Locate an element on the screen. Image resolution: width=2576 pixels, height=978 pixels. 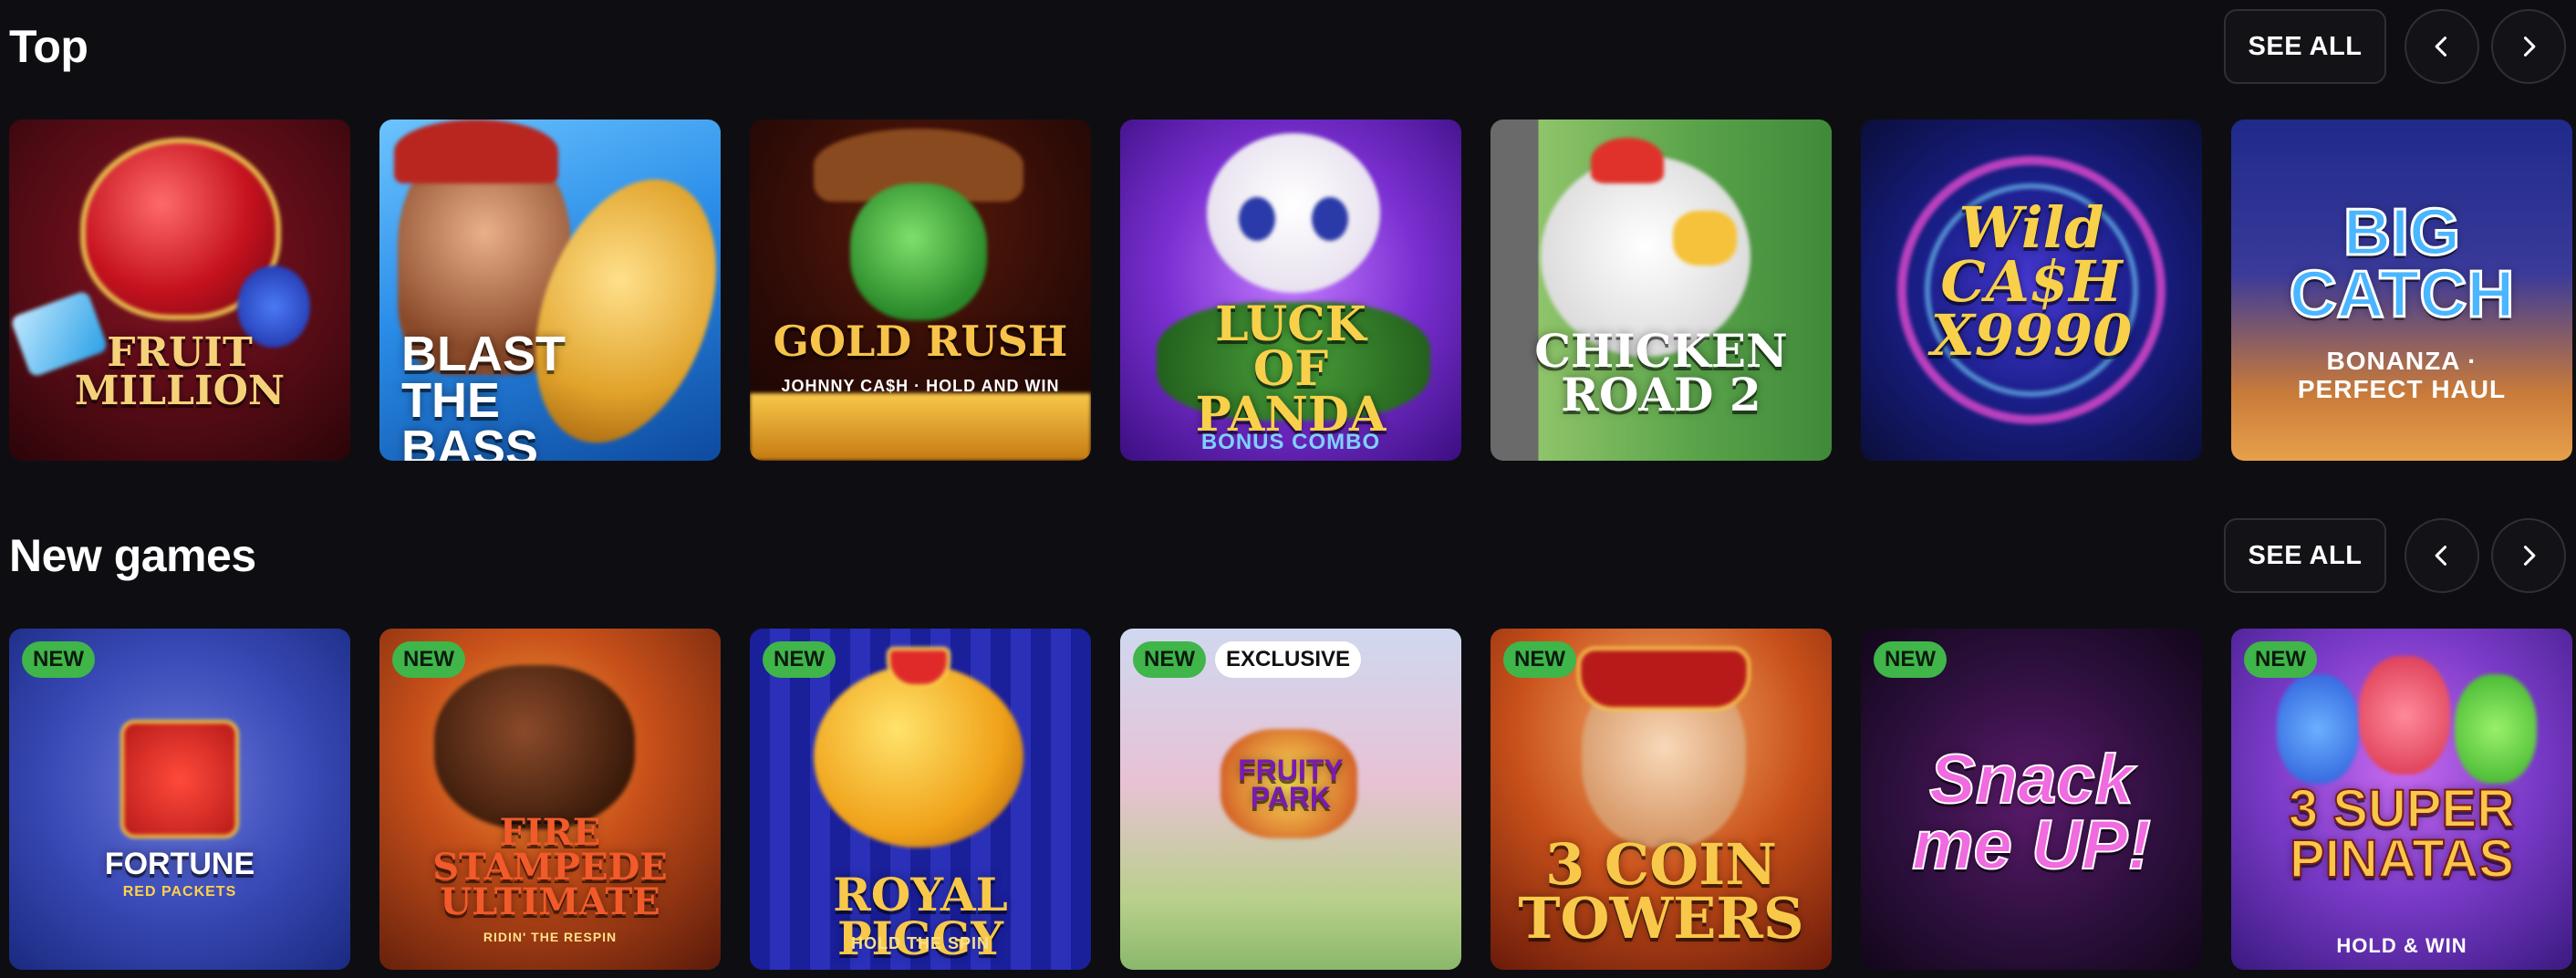
prev-button-new-games is located at coordinates (2442, 555).